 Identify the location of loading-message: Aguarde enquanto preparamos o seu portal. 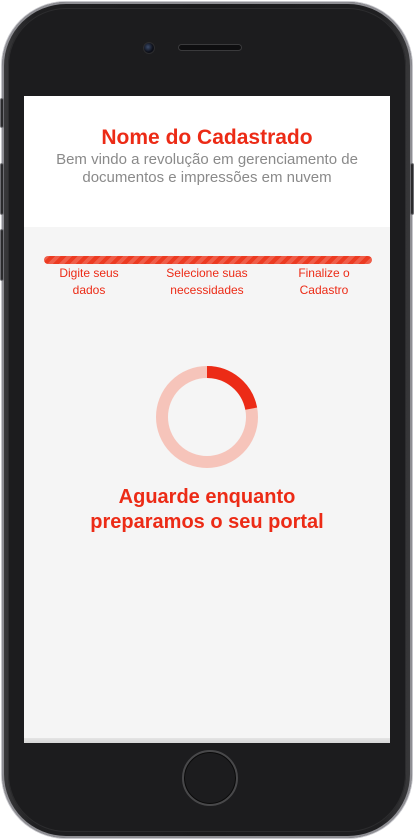
(207, 510).